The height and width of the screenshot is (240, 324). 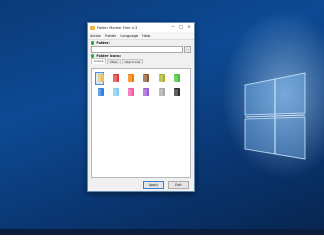 I want to click on folder-violet-icon, so click(x=145, y=92).